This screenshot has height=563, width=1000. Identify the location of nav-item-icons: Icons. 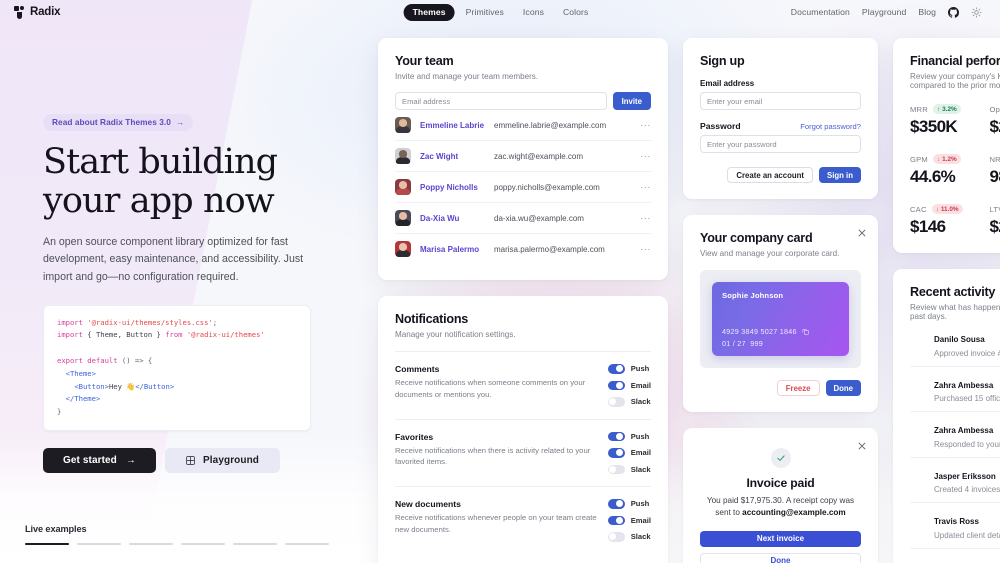
(533, 12).